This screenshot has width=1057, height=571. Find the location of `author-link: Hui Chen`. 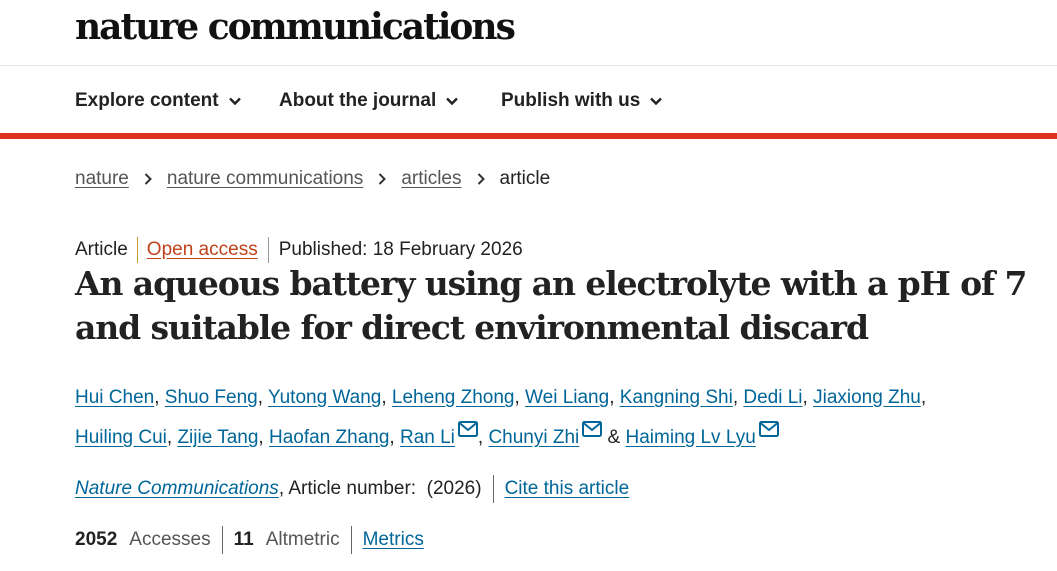

author-link: Hui Chen is located at coordinates (114, 397).